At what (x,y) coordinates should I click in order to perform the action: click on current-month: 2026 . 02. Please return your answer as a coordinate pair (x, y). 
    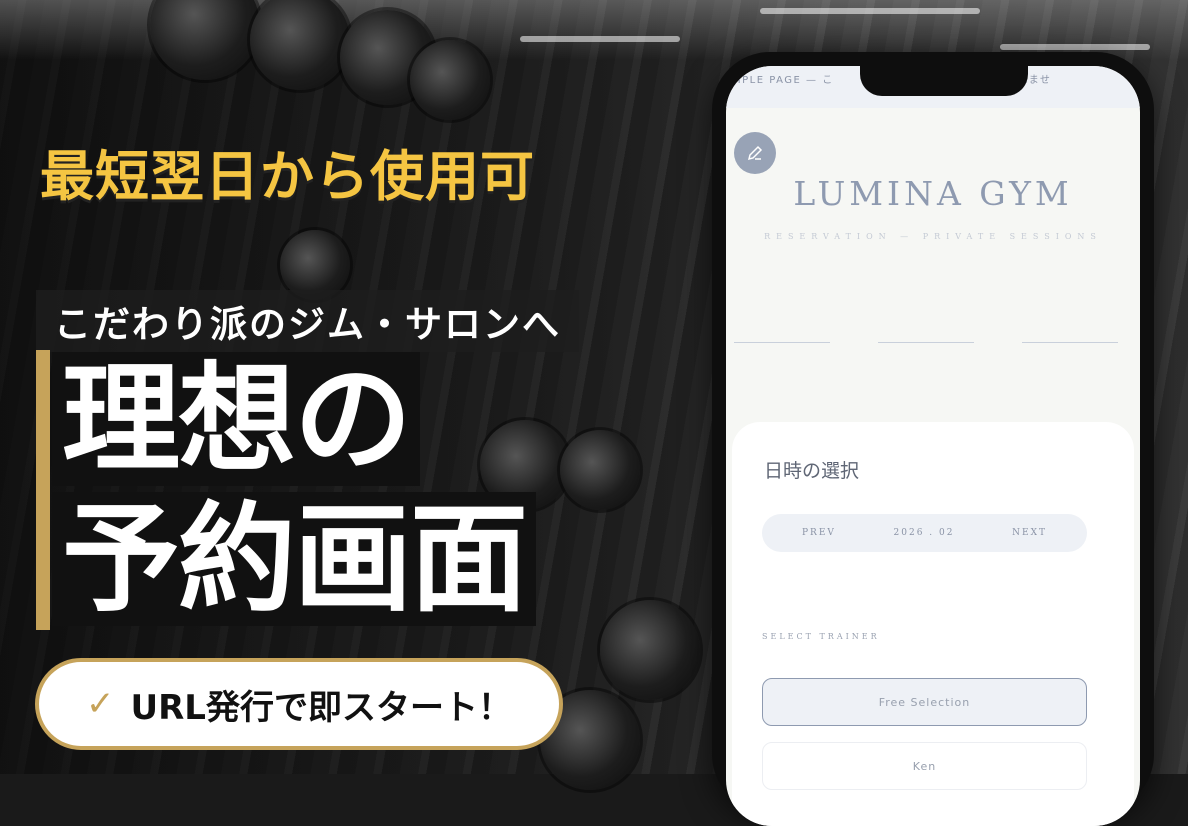
    Looking at the image, I should click on (924, 533).